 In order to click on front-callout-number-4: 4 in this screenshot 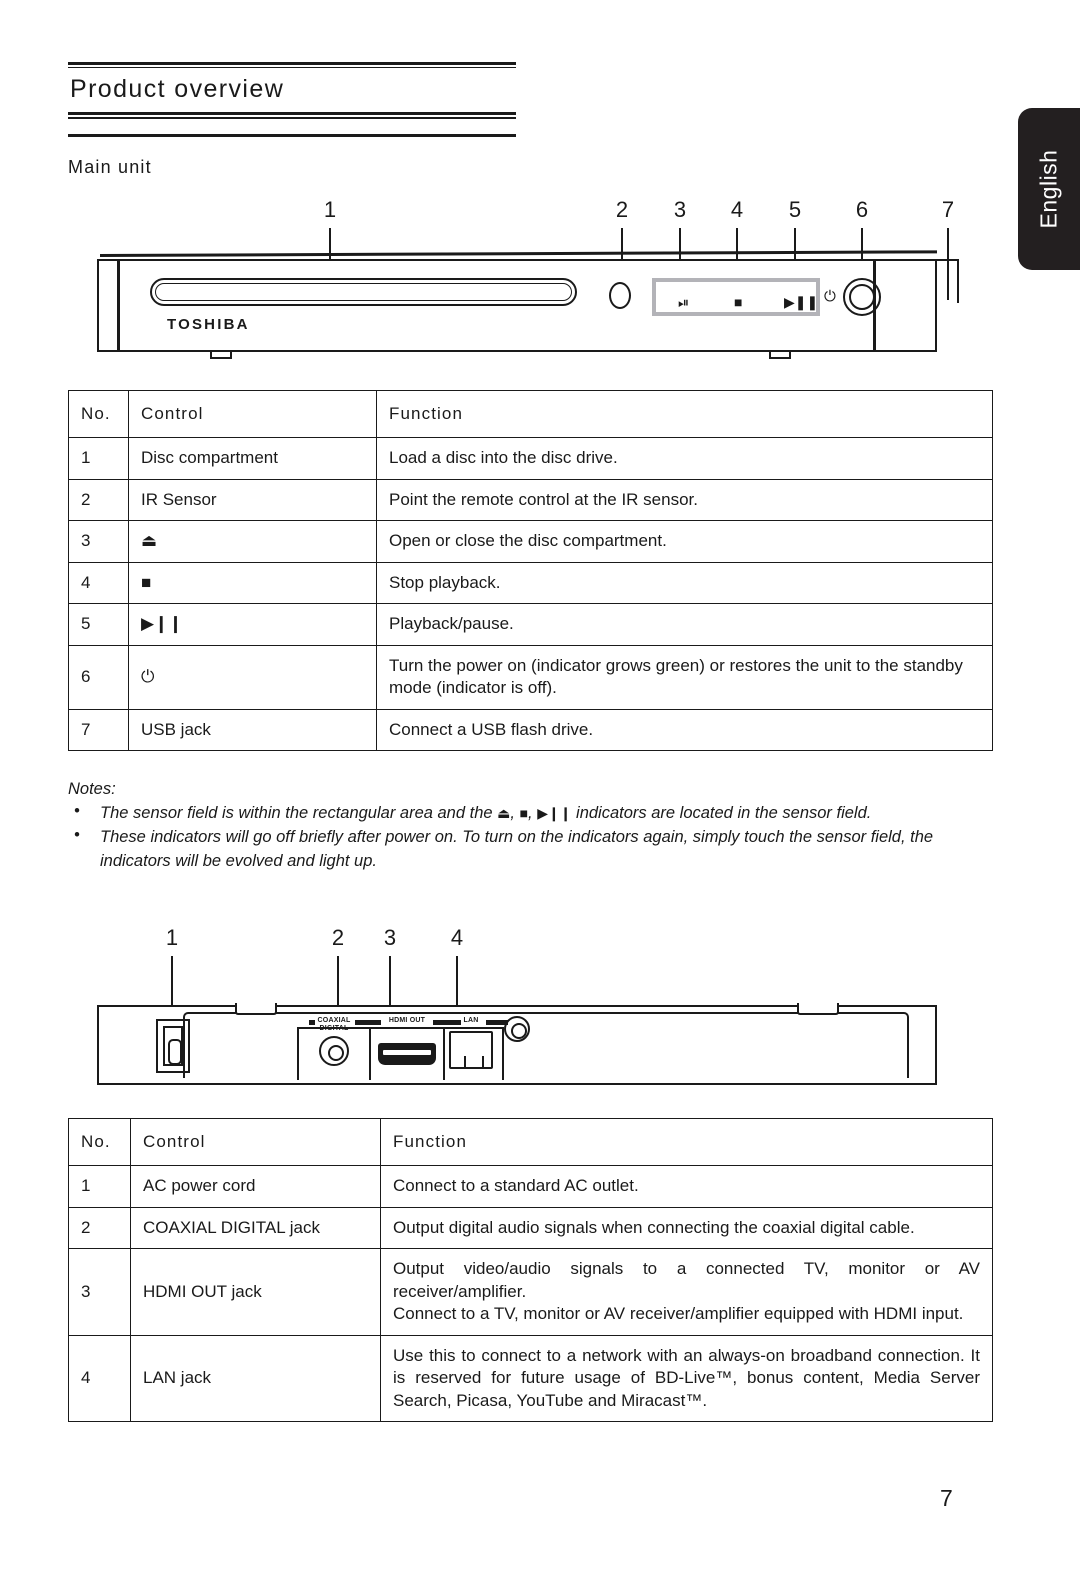, I will do `click(737, 209)`.